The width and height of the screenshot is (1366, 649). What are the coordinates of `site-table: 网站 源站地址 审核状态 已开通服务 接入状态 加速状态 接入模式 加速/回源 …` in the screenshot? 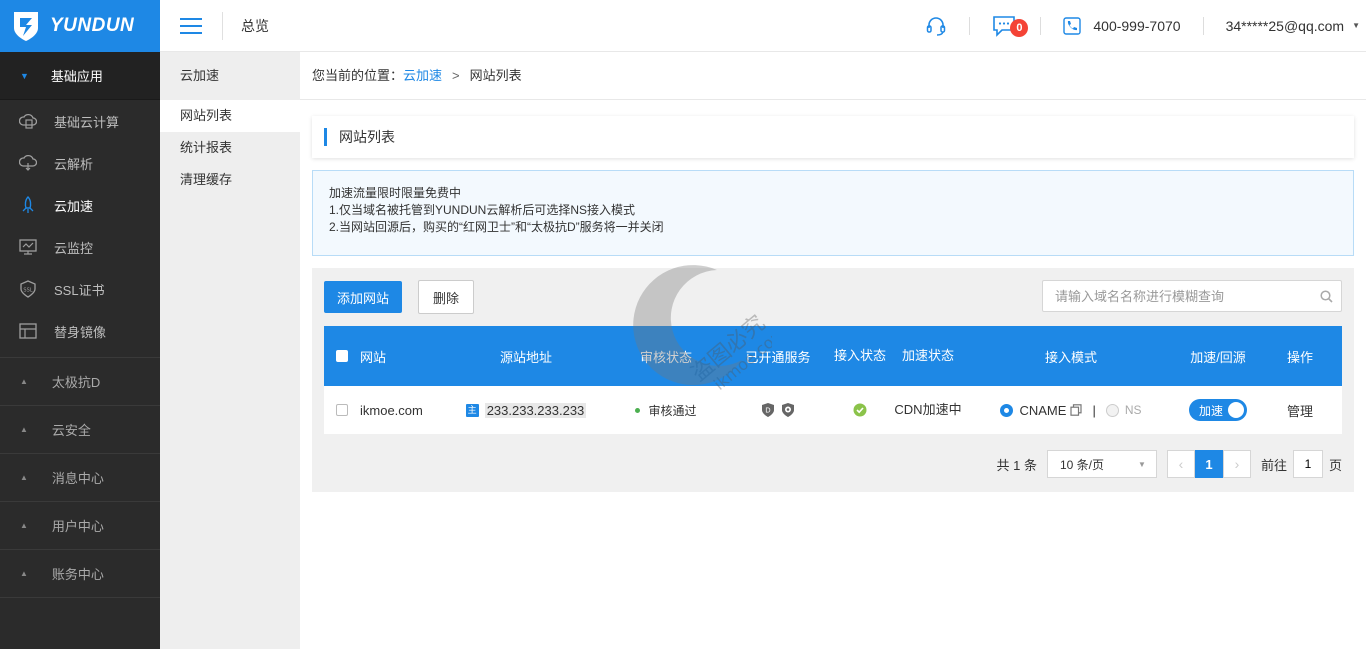 It's located at (833, 380).